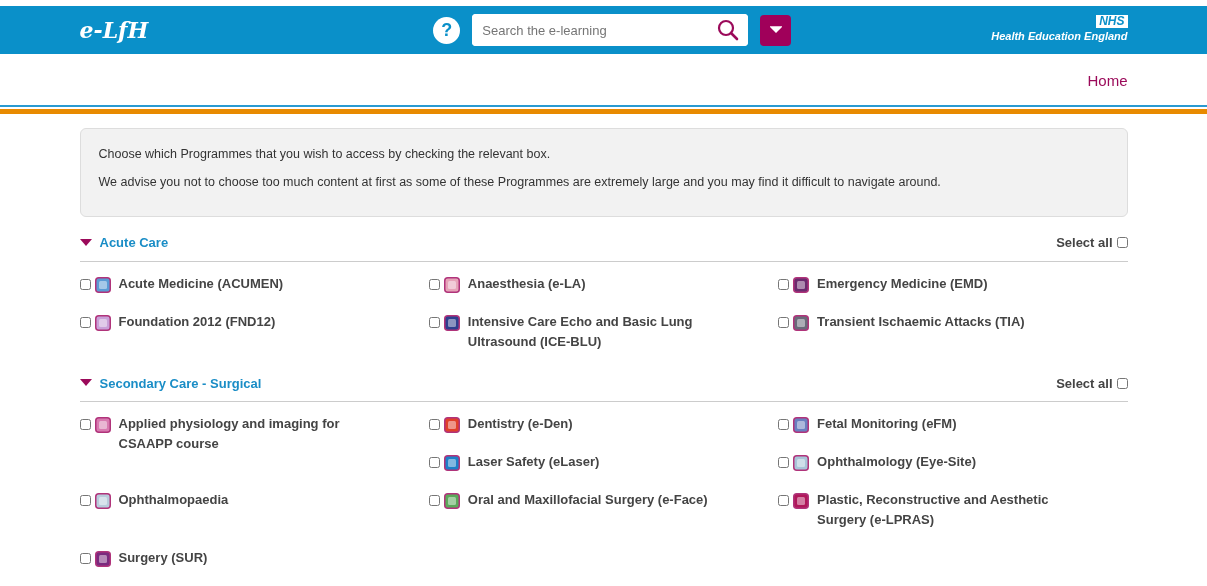 The height and width of the screenshot is (586, 1207). I want to click on site-logo: e-LfH, so click(114, 30).